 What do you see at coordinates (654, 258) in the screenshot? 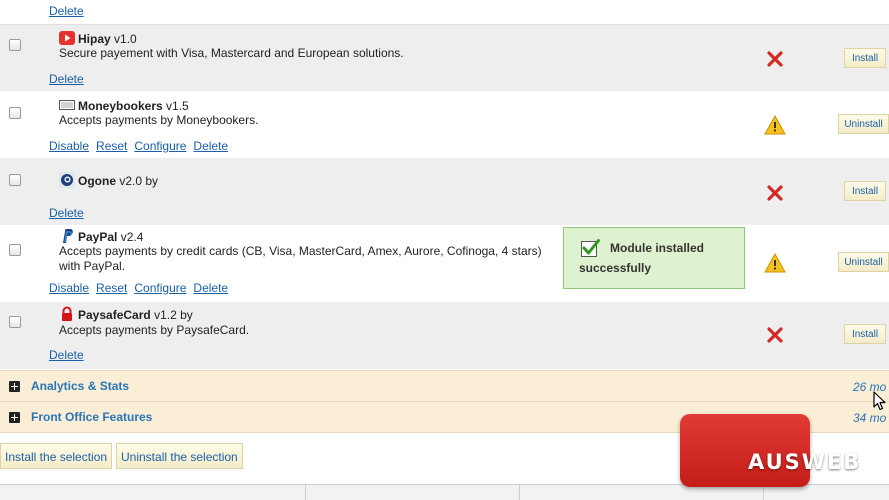
I see `success-notice: Module installed successfully` at bounding box center [654, 258].